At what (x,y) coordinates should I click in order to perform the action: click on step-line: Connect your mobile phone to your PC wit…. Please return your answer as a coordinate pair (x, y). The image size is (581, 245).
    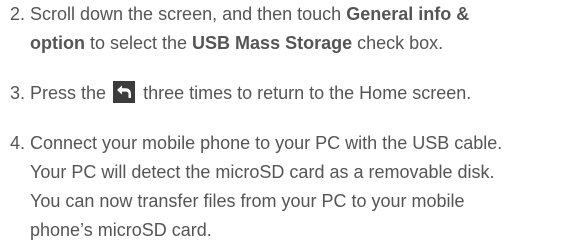
    Looking at the image, I should click on (266, 143).